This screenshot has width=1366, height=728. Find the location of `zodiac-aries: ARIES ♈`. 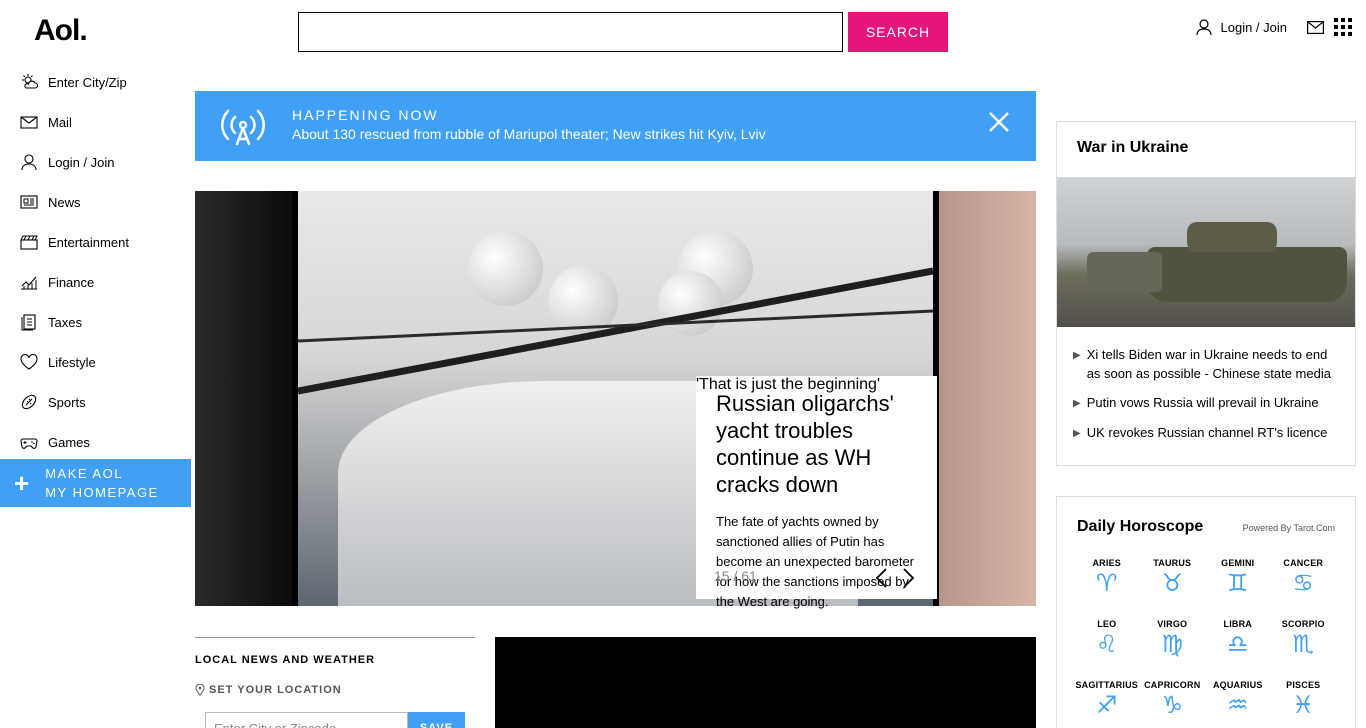

zodiac-aries: ARIES ♈ is located at coordinates (1107, 583).